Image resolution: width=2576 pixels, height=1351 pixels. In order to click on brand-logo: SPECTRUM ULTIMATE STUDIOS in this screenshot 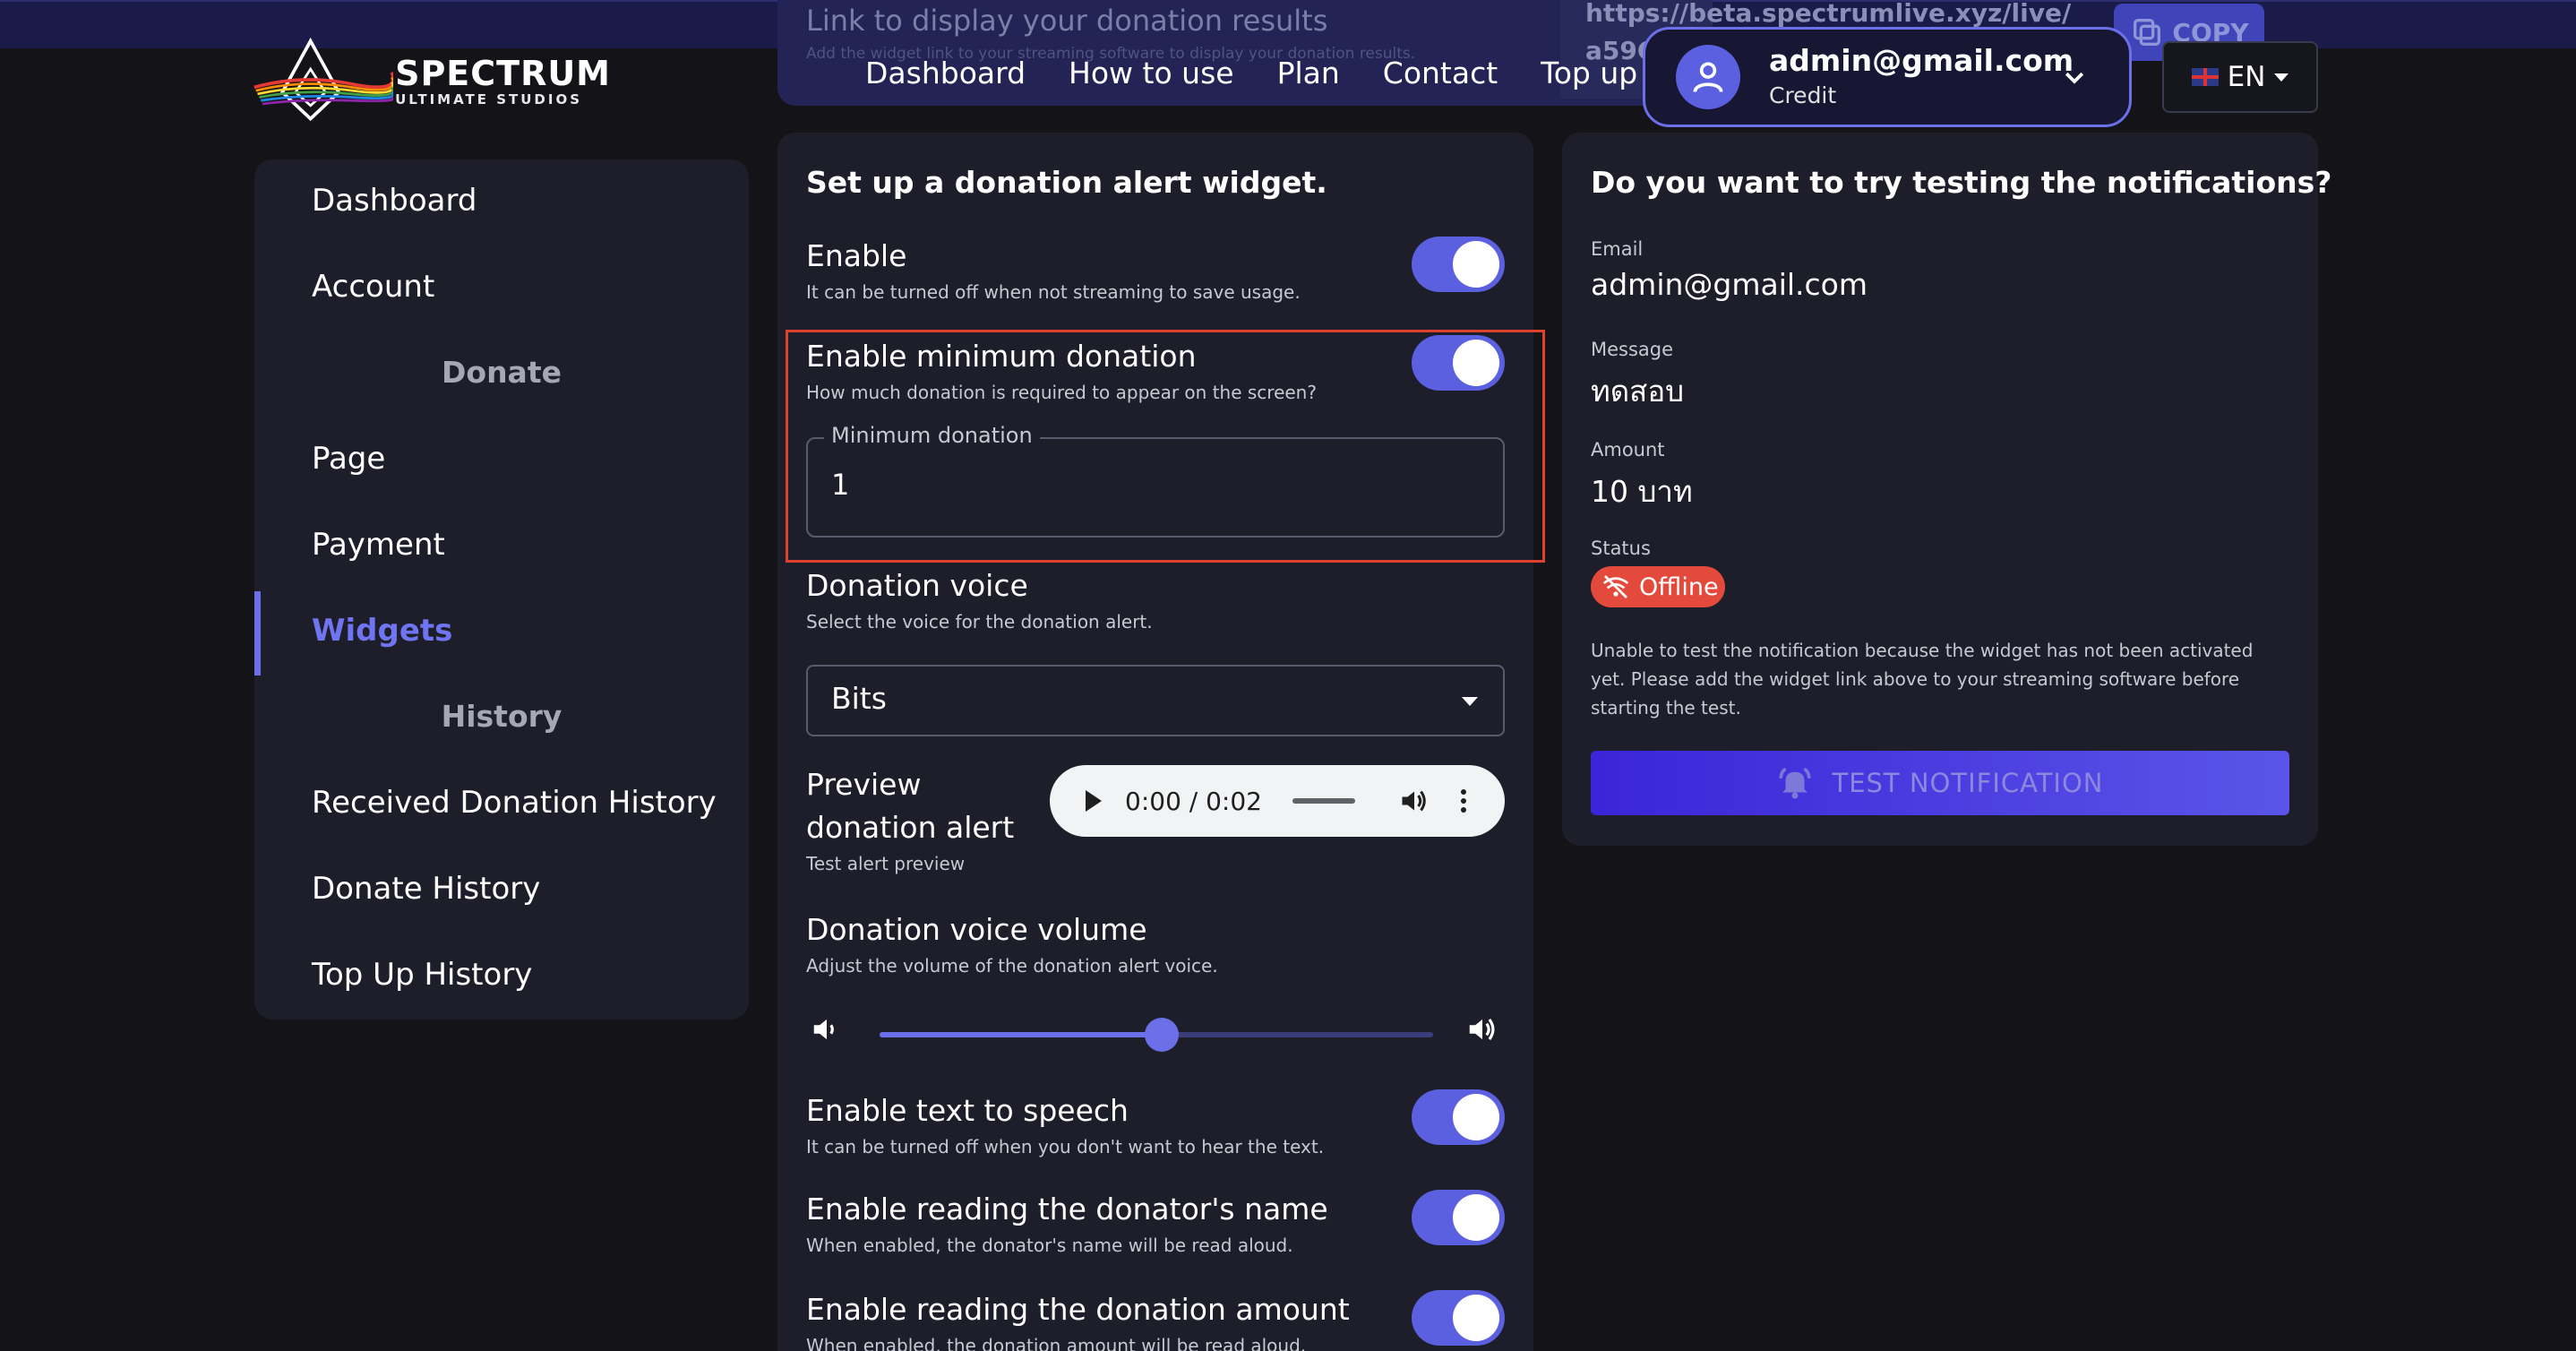, I will do `click(432, 82)`.